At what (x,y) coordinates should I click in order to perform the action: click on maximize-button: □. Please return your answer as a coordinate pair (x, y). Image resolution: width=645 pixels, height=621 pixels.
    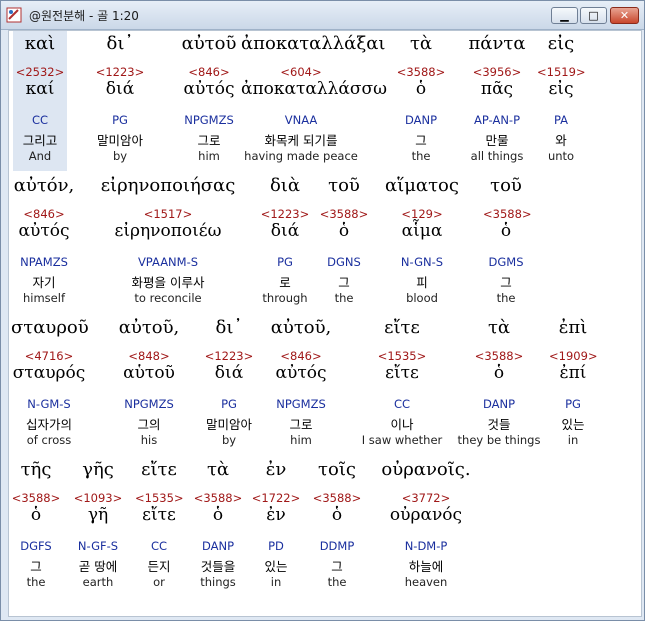
    Looking at the image, I should click on (593, 15).